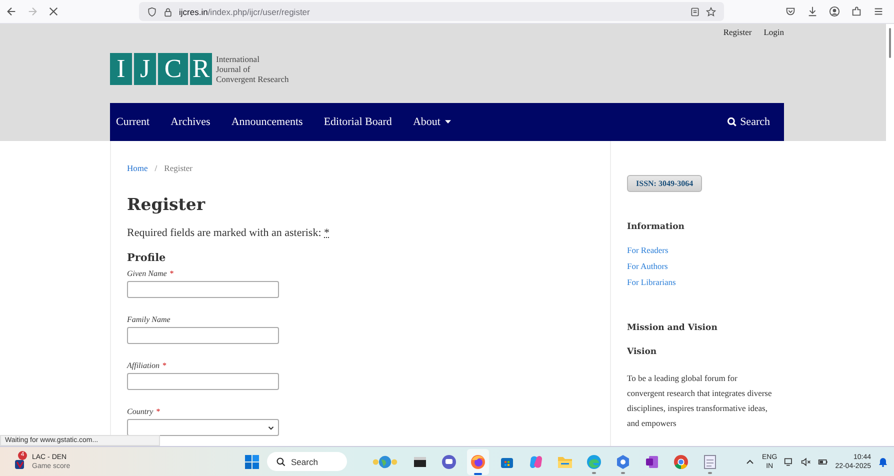  What do you see at coordinates (203, 427) in the screenshot?
I see `select-field` at bounding box center [203, 427].